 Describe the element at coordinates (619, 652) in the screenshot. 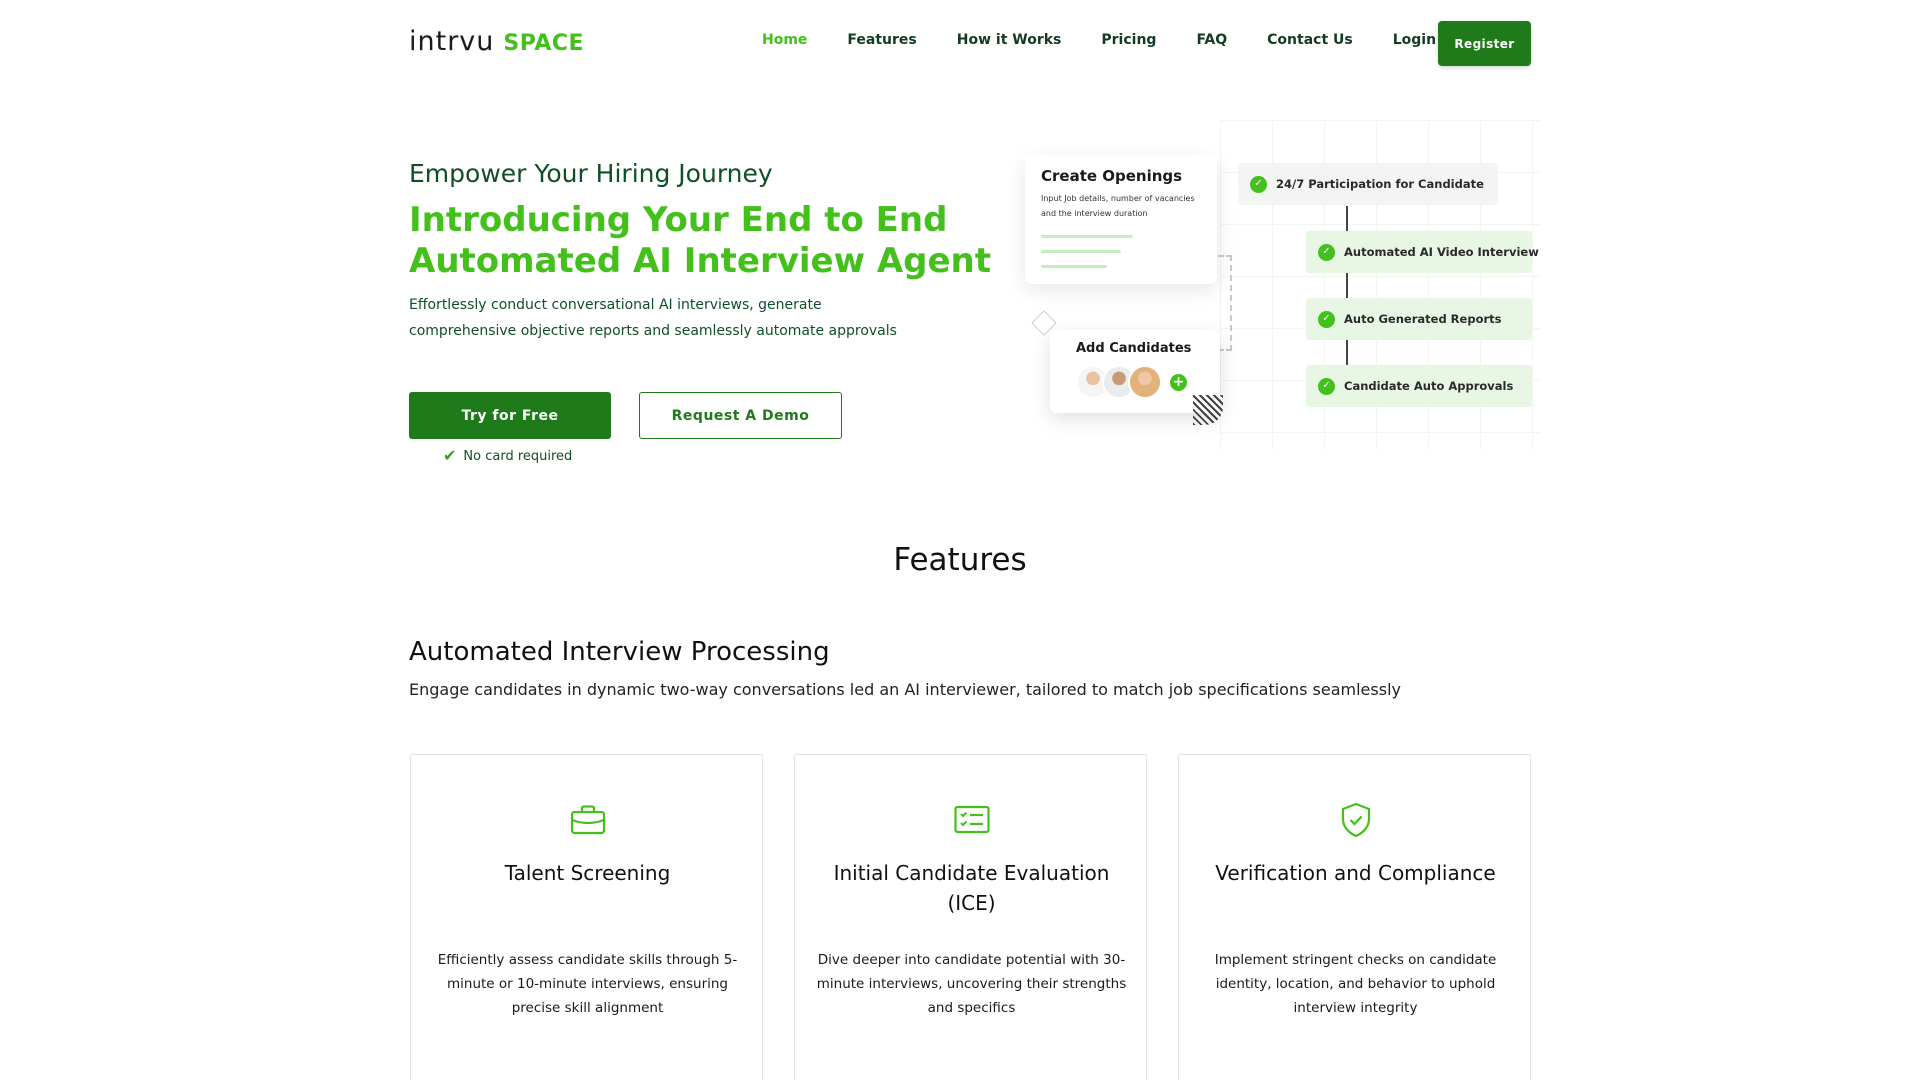

I see `section-title: Automated Interview Processing` at that location.